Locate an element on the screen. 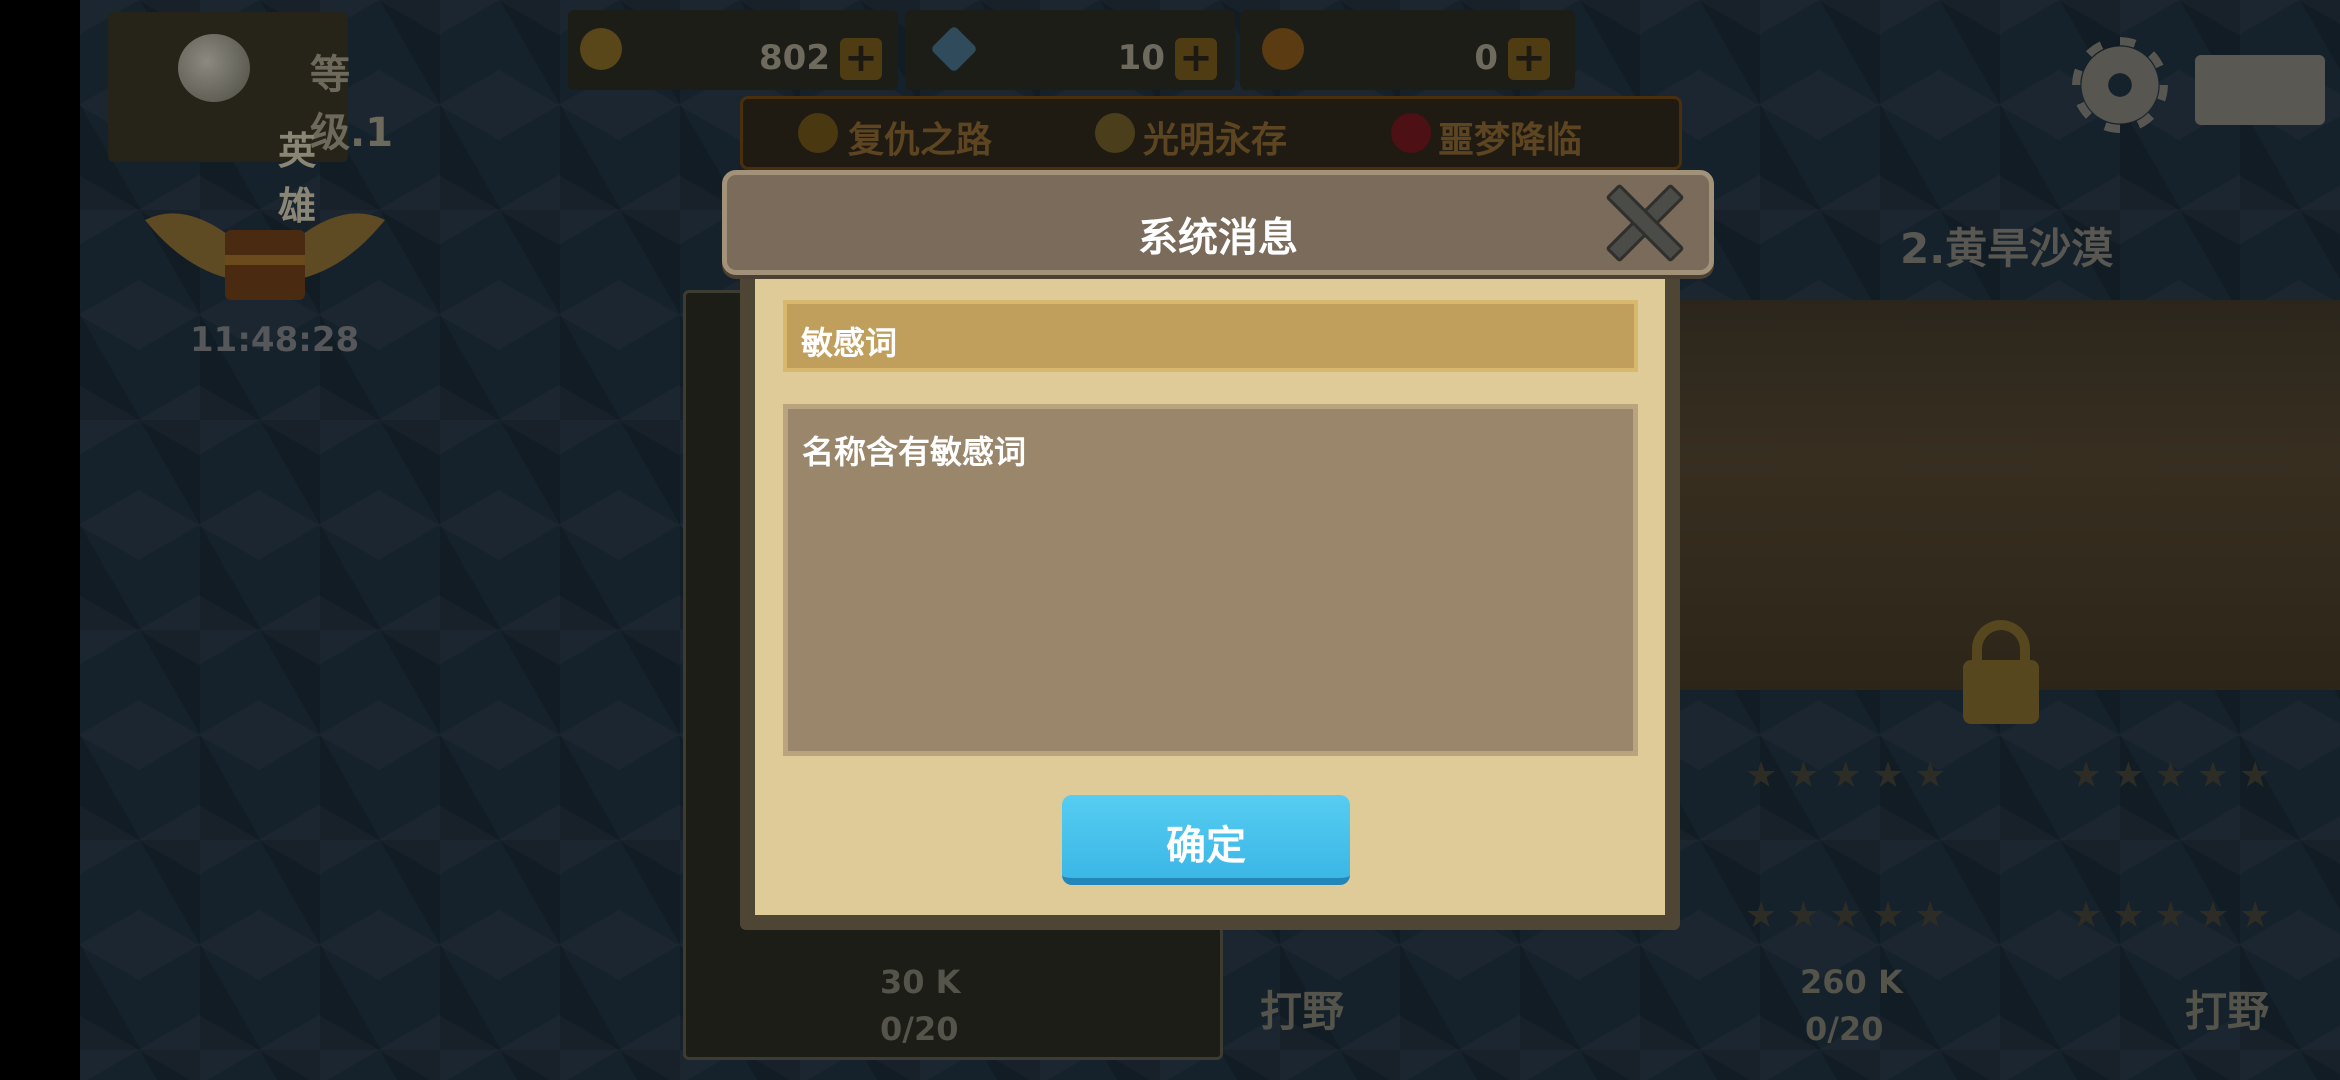 This screenshot has height=1080, width=2340. message-subject: 敏感词 is located at coordinates (849, 343).